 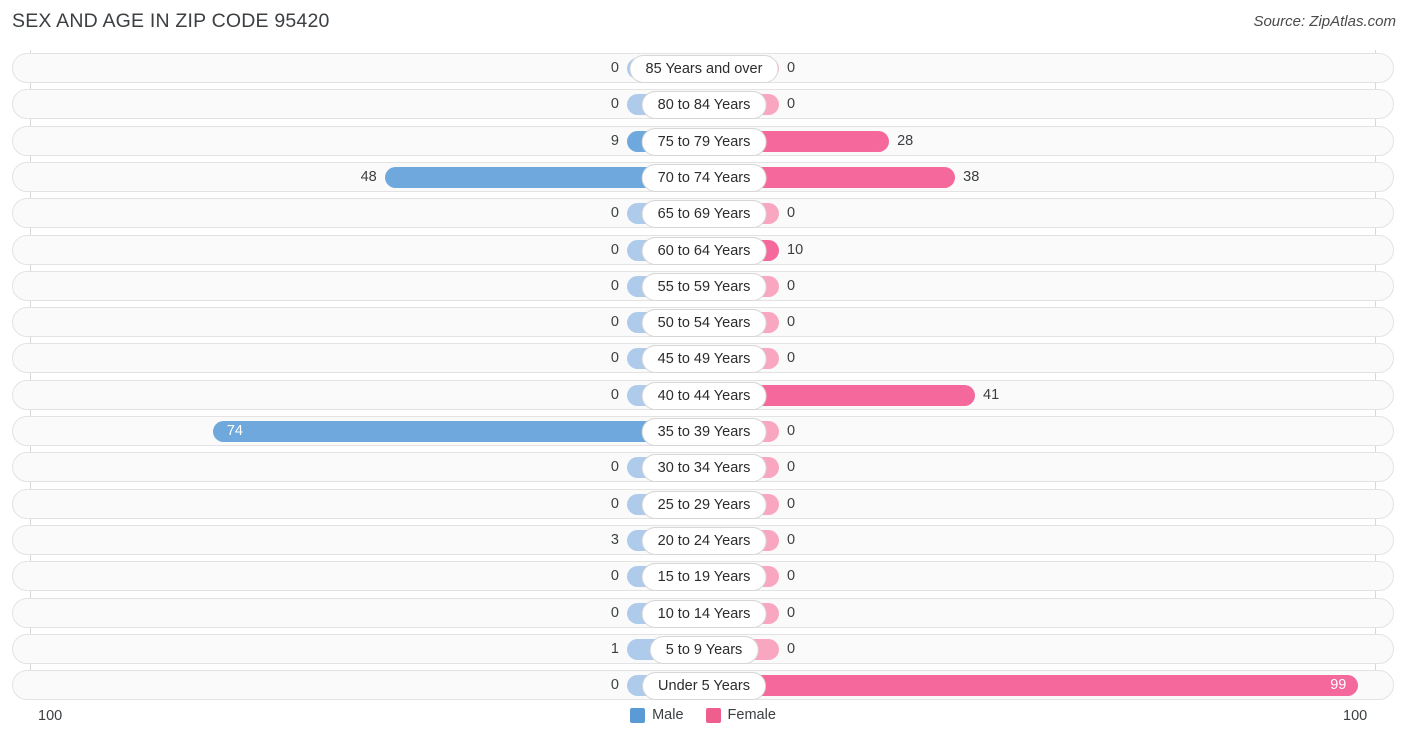 What do you see at coordinates (971, 176) in the screenshot?
I see `female-value-label: 38` at bounding box center [971, 176].